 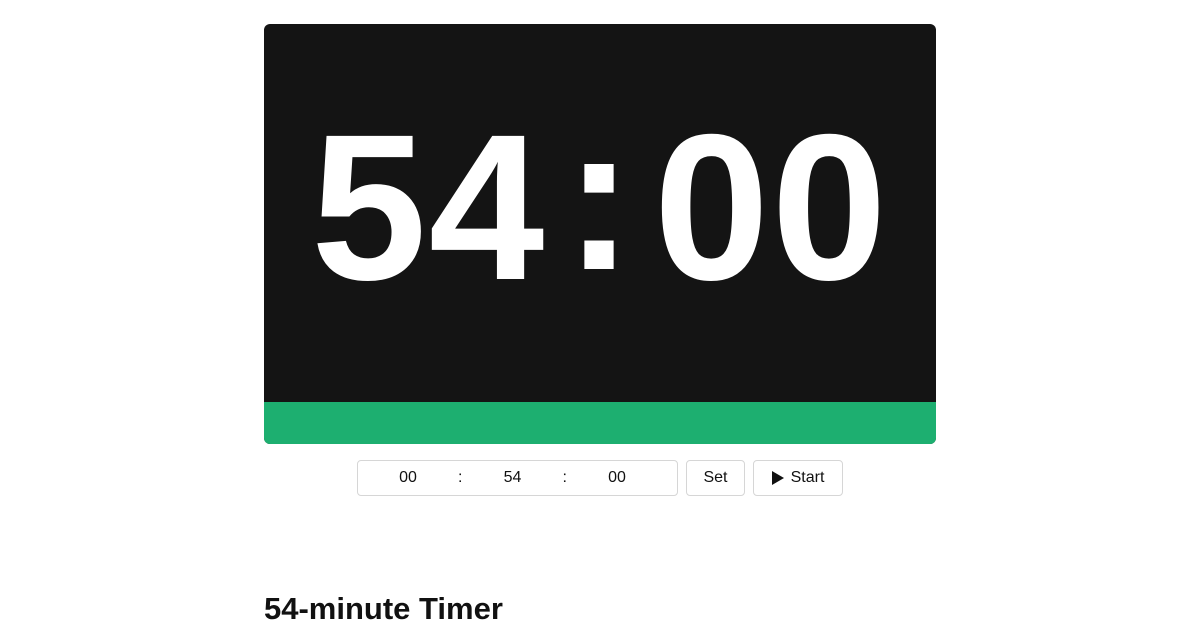 I want to click on page-title: 54-minute Timer, so click(x=383, y=608).